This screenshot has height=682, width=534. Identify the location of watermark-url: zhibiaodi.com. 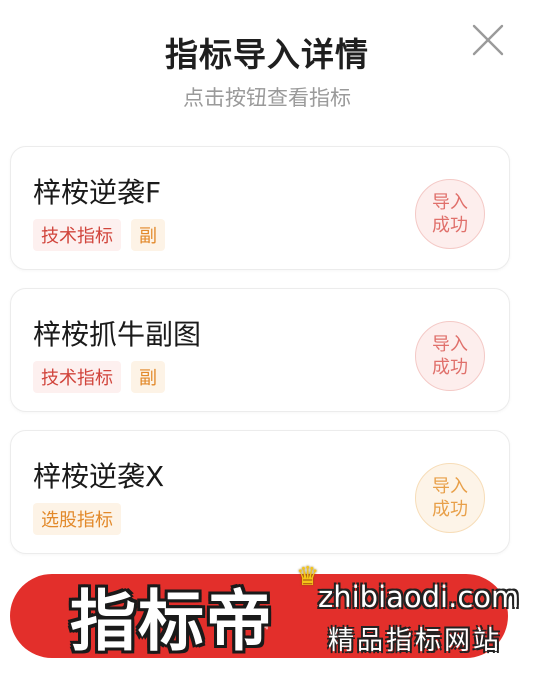
(419, 597).